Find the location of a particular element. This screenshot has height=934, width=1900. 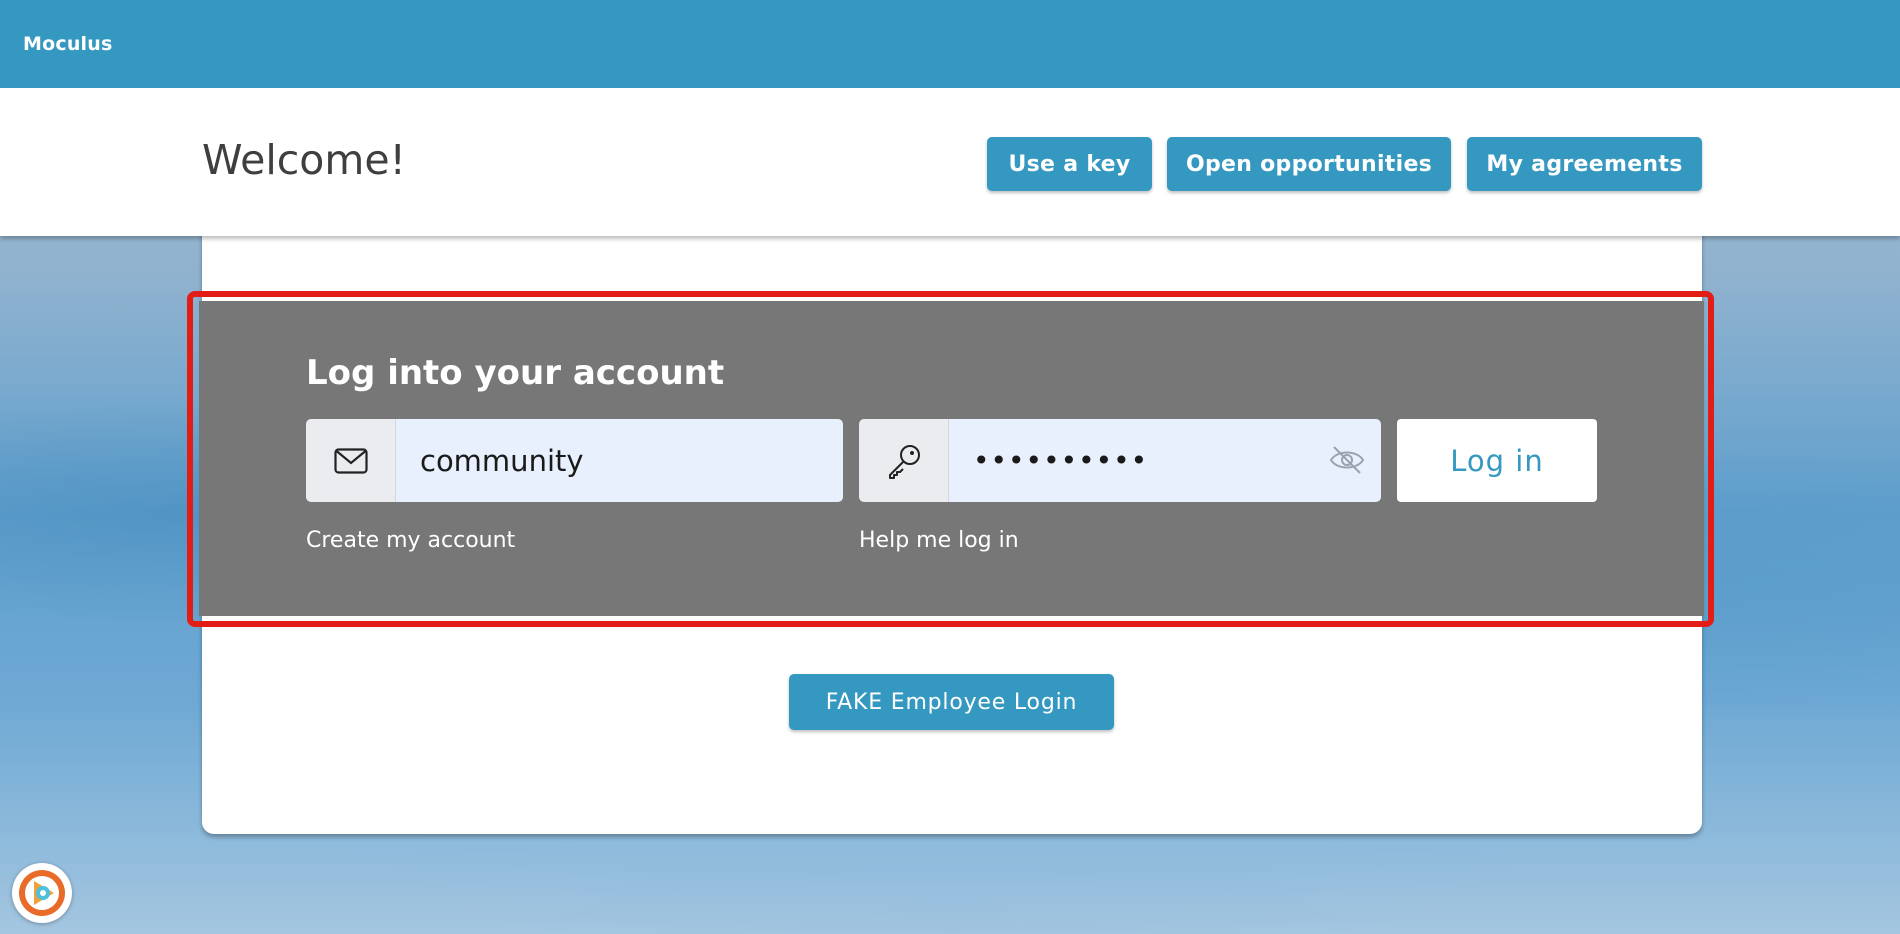

open-opportunities-button: Open opportunities is located at coordinates (1309, 164).